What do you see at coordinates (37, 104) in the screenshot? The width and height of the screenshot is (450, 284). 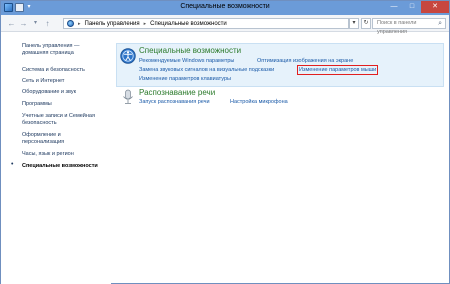 I see `sidebar-item-programs: Программы` at bounding box center [37, 104].